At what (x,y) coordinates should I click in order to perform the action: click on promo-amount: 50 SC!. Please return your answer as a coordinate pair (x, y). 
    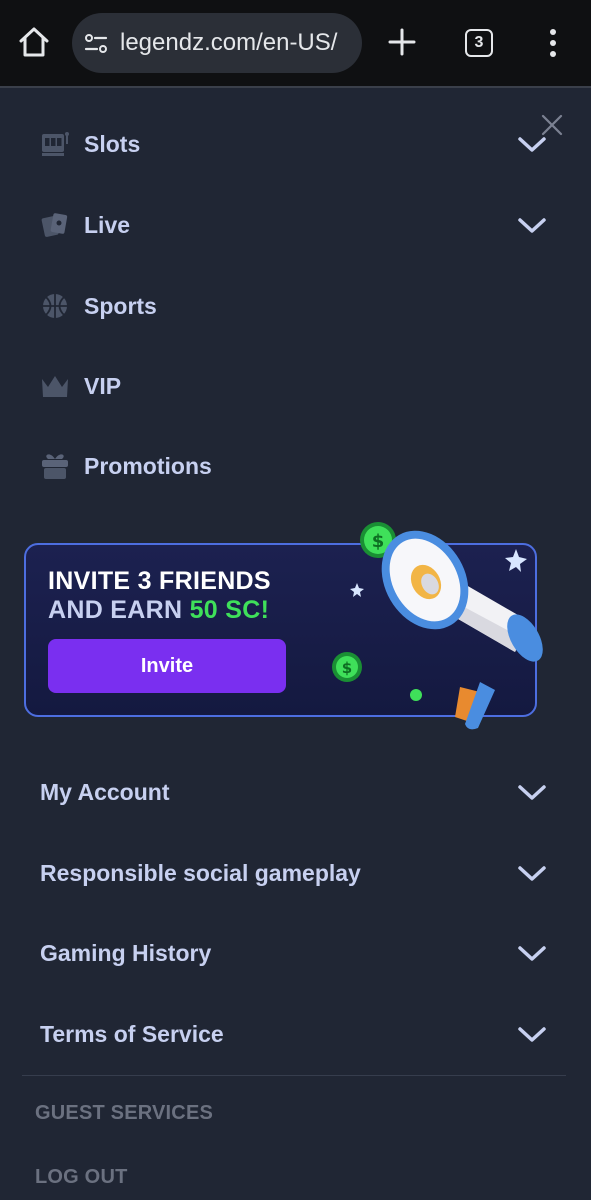
    Looking at the image, I should click on (229, 610).